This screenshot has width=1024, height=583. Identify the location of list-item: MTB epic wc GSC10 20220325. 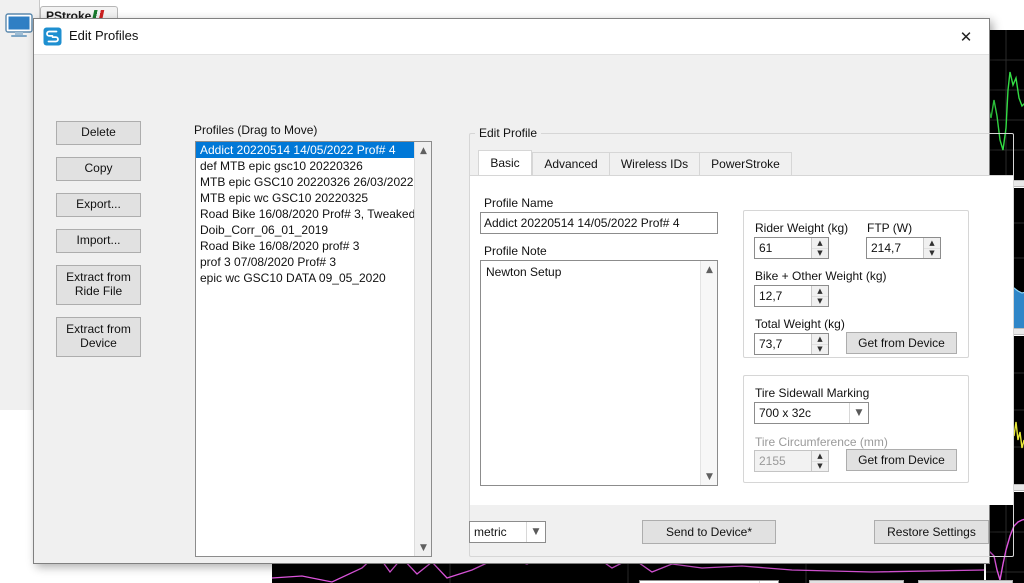
(305, 198).